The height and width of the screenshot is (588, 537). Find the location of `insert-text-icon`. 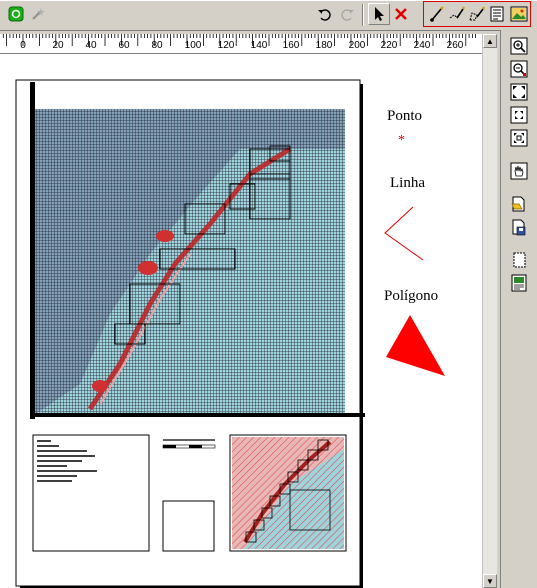

insert-text-icon is located at coordinates (497, 14).